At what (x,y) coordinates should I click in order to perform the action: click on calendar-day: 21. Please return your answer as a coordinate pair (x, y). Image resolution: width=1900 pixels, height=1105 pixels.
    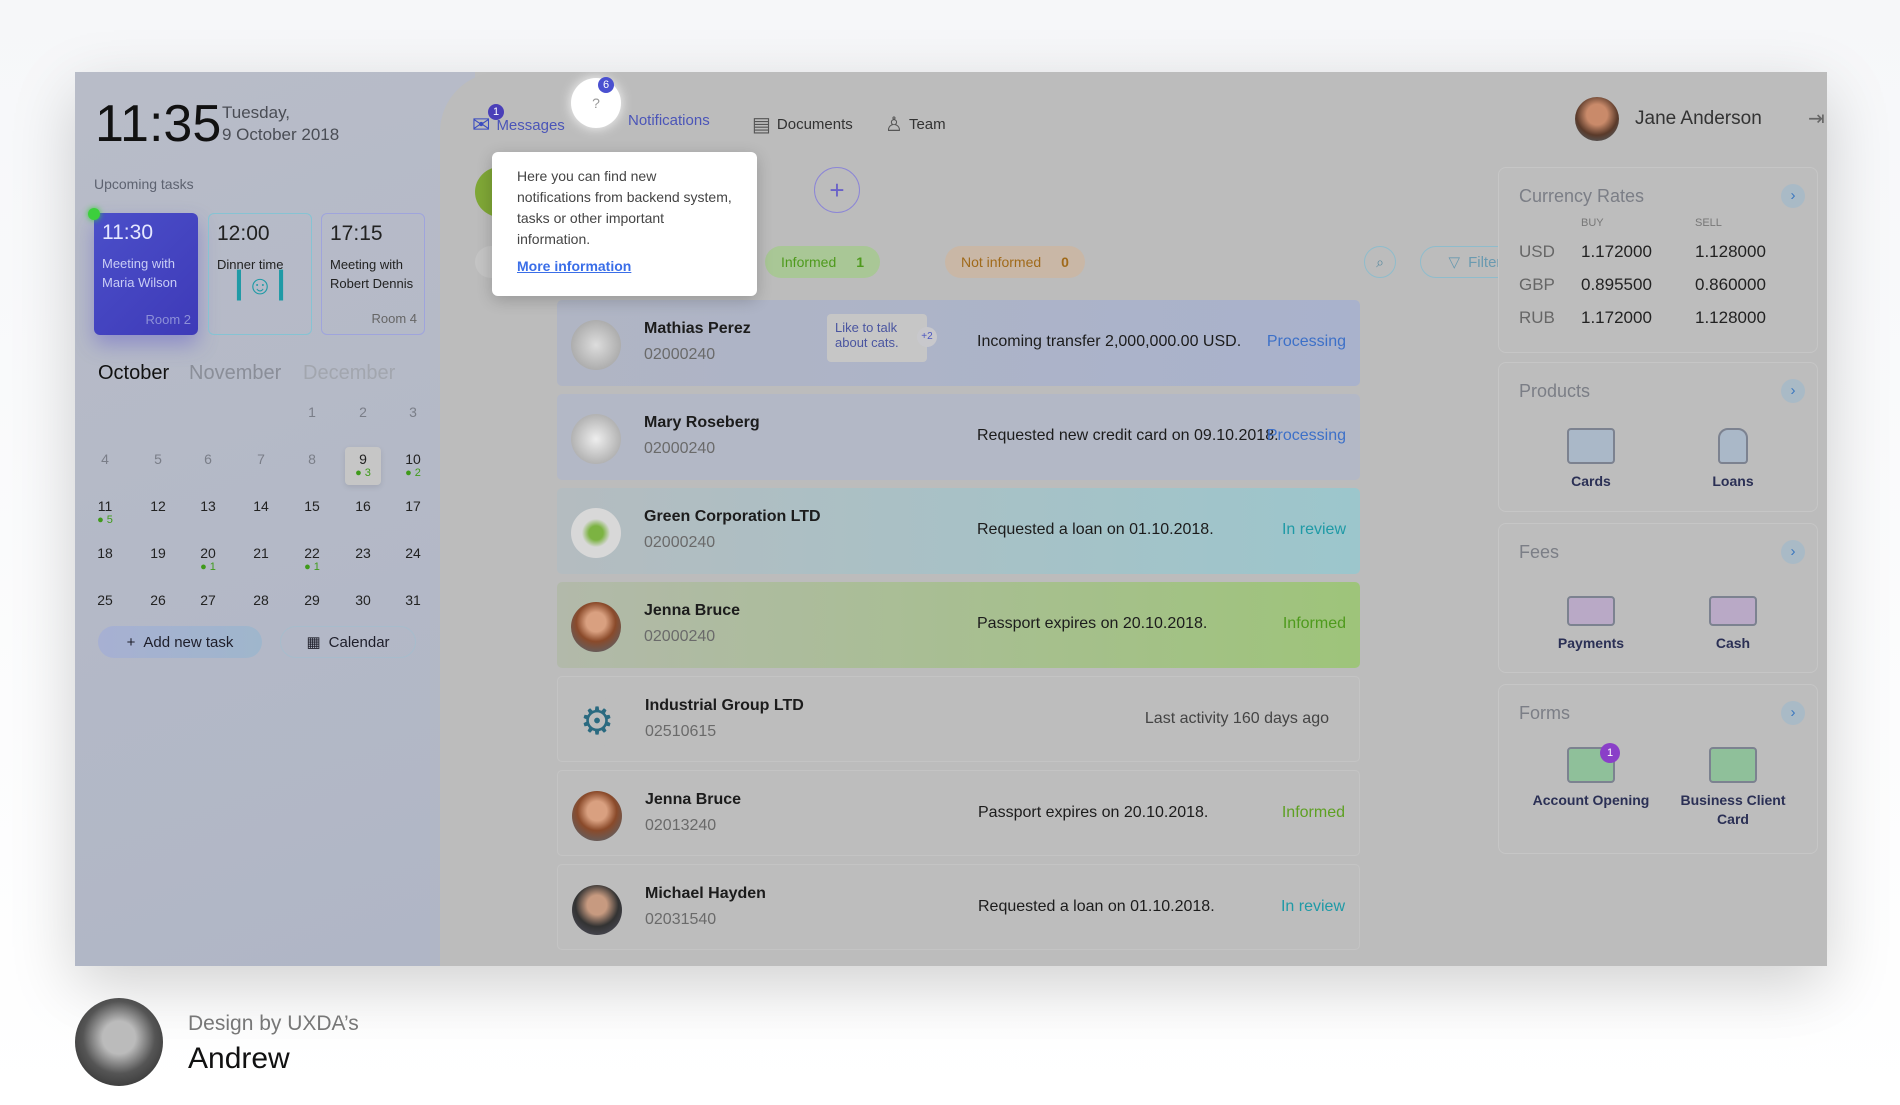
    Looking at the image, I should click on (261, 560).